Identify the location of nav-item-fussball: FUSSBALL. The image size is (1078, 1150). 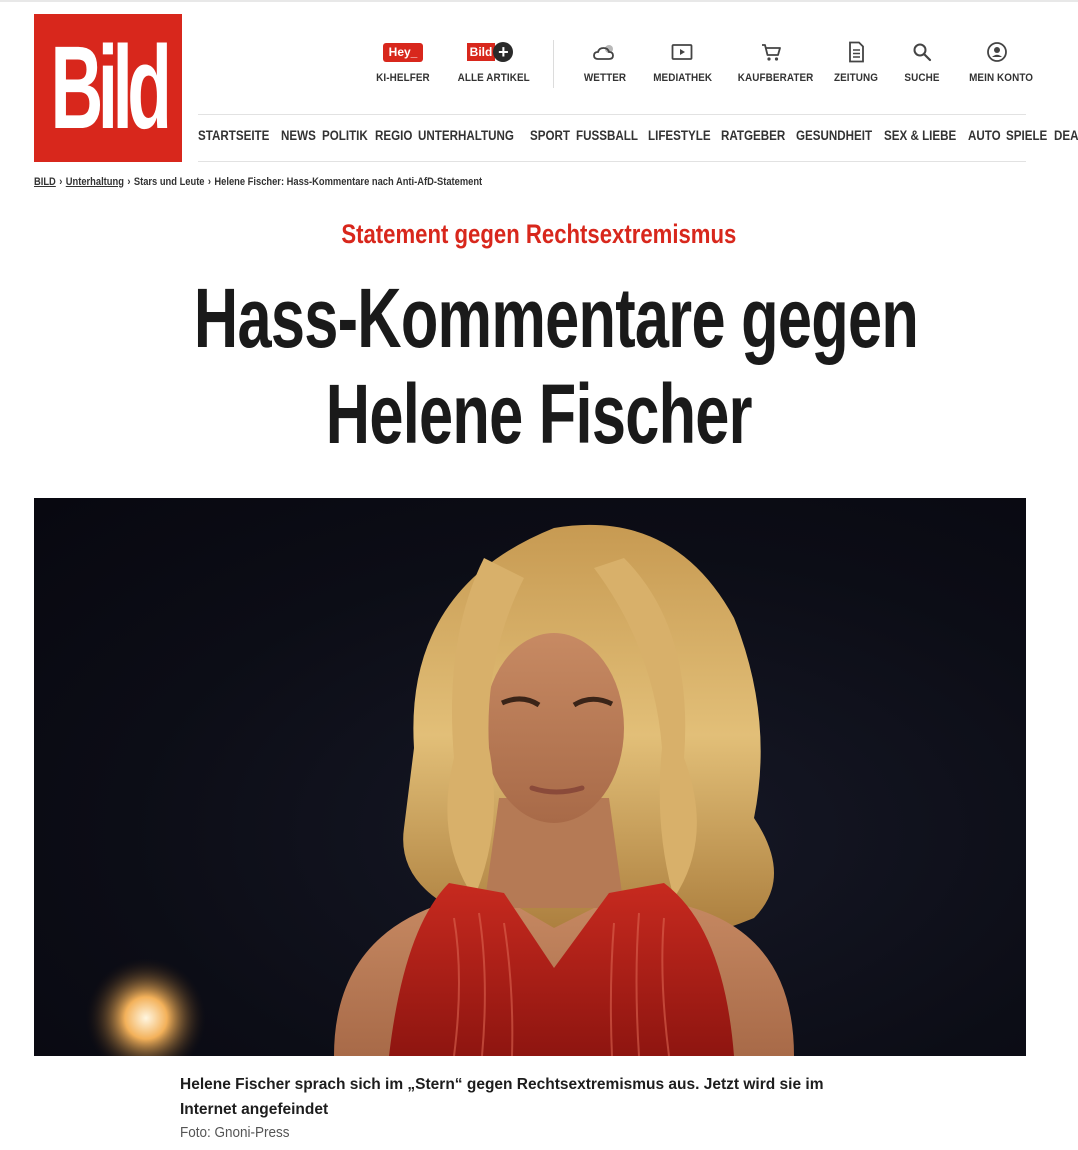
(607, 139).